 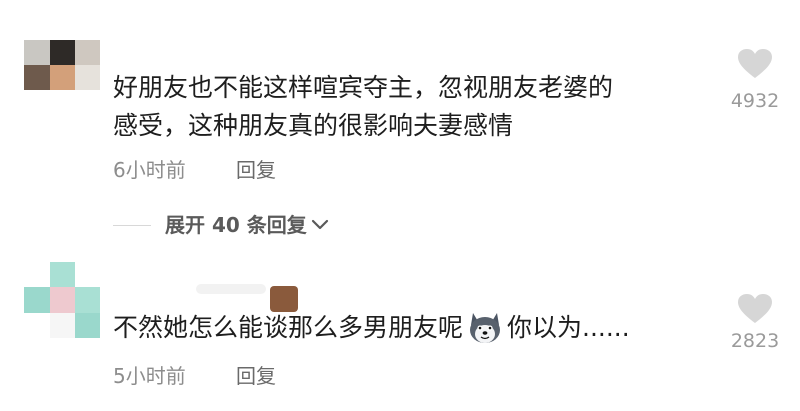 I want to click on like-count: 4932, so click(x=755, y=101).